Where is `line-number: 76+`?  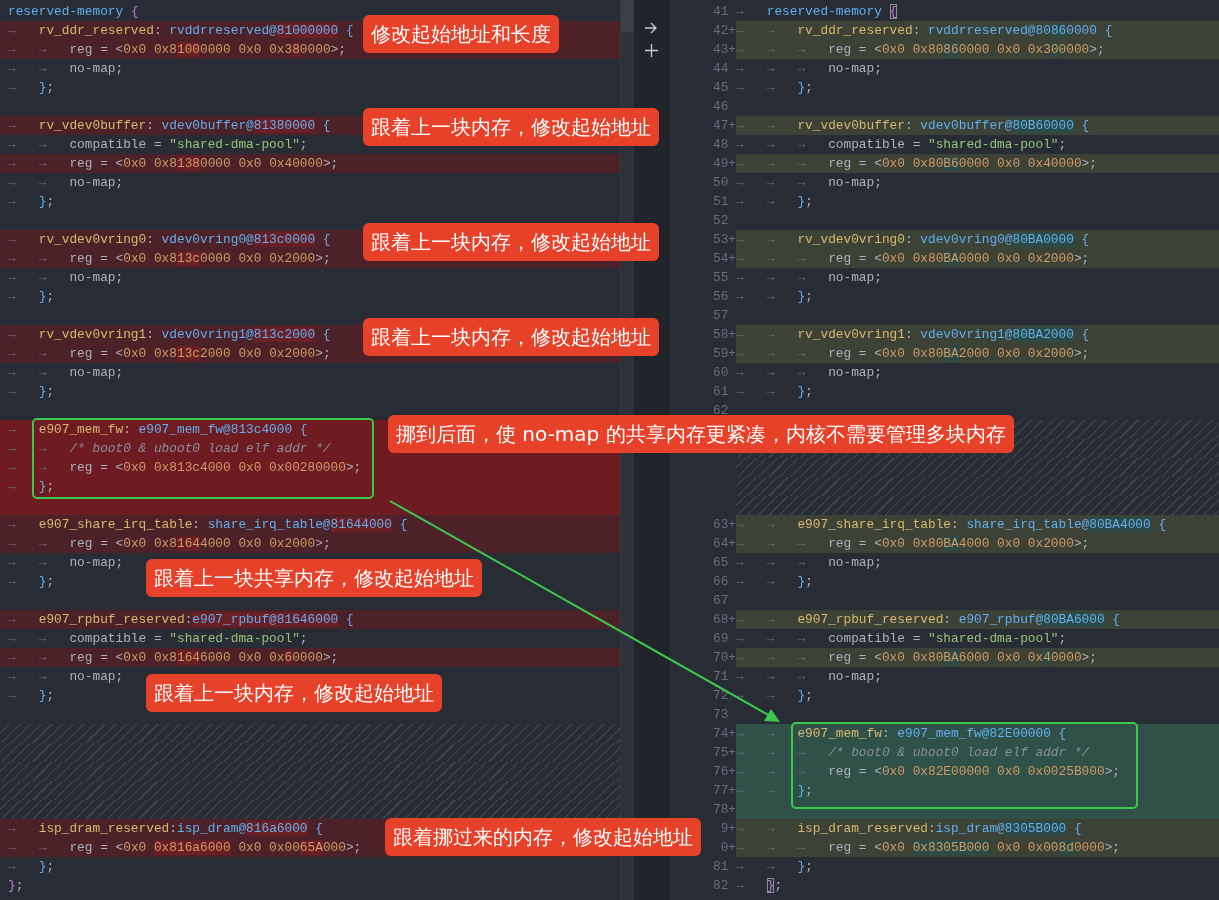 line-number: 76+ is located at coordinates (724, 771).